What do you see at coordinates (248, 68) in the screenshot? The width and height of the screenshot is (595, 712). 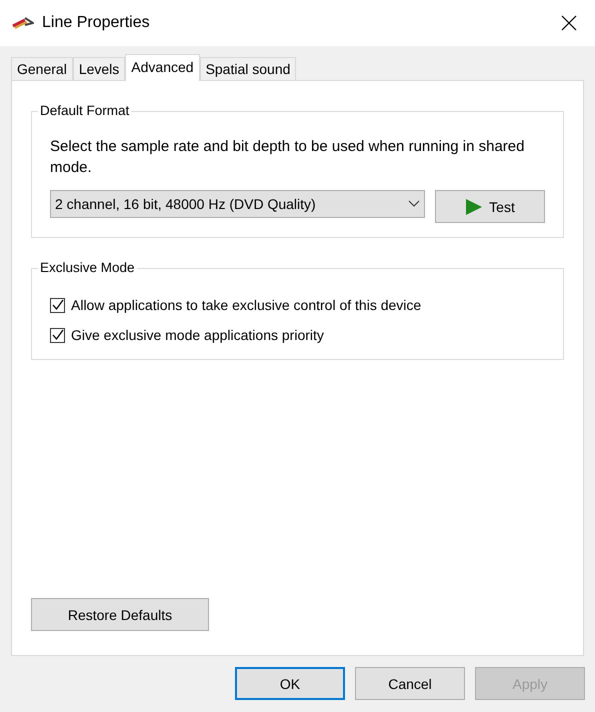 I see `tab: Spatial sound` at bounding box center [248, 68].